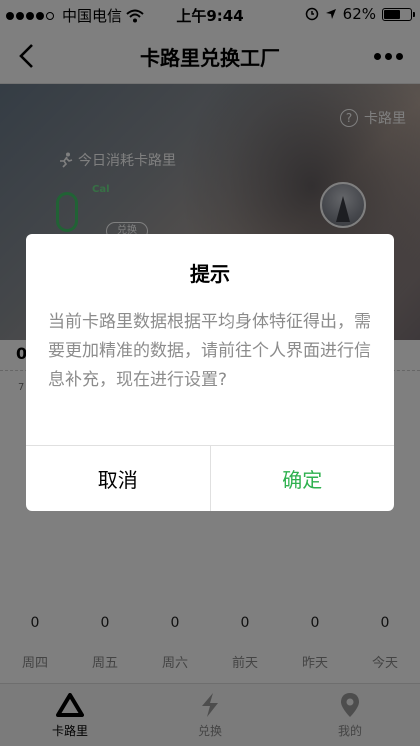 This screenshot has height=746, width=420. I want to click on confirm-button: 确定, so click(303, 478).